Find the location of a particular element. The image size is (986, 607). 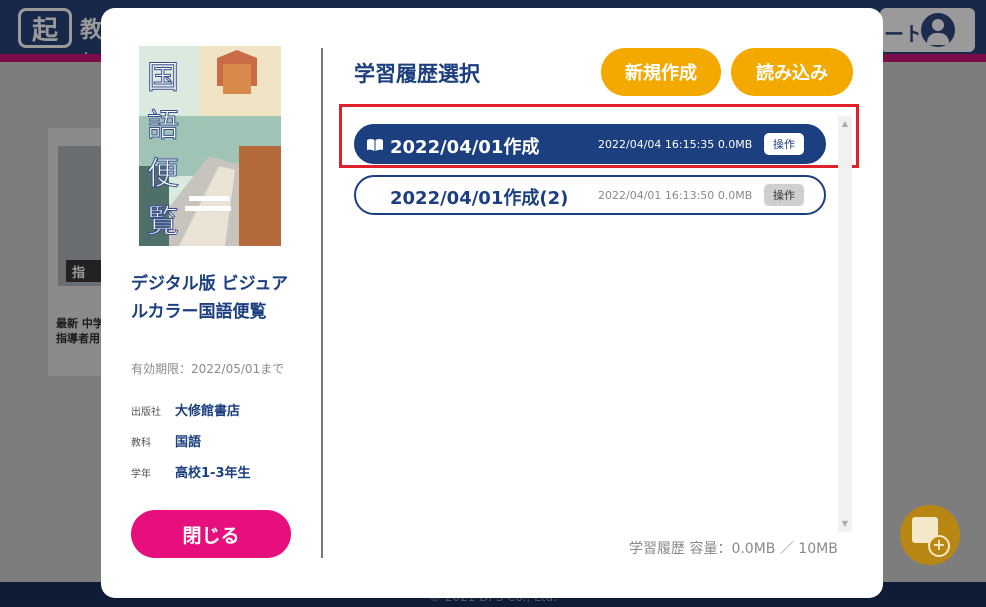

scroll-up-icon: ▲ is located at coordinates (845, 124).